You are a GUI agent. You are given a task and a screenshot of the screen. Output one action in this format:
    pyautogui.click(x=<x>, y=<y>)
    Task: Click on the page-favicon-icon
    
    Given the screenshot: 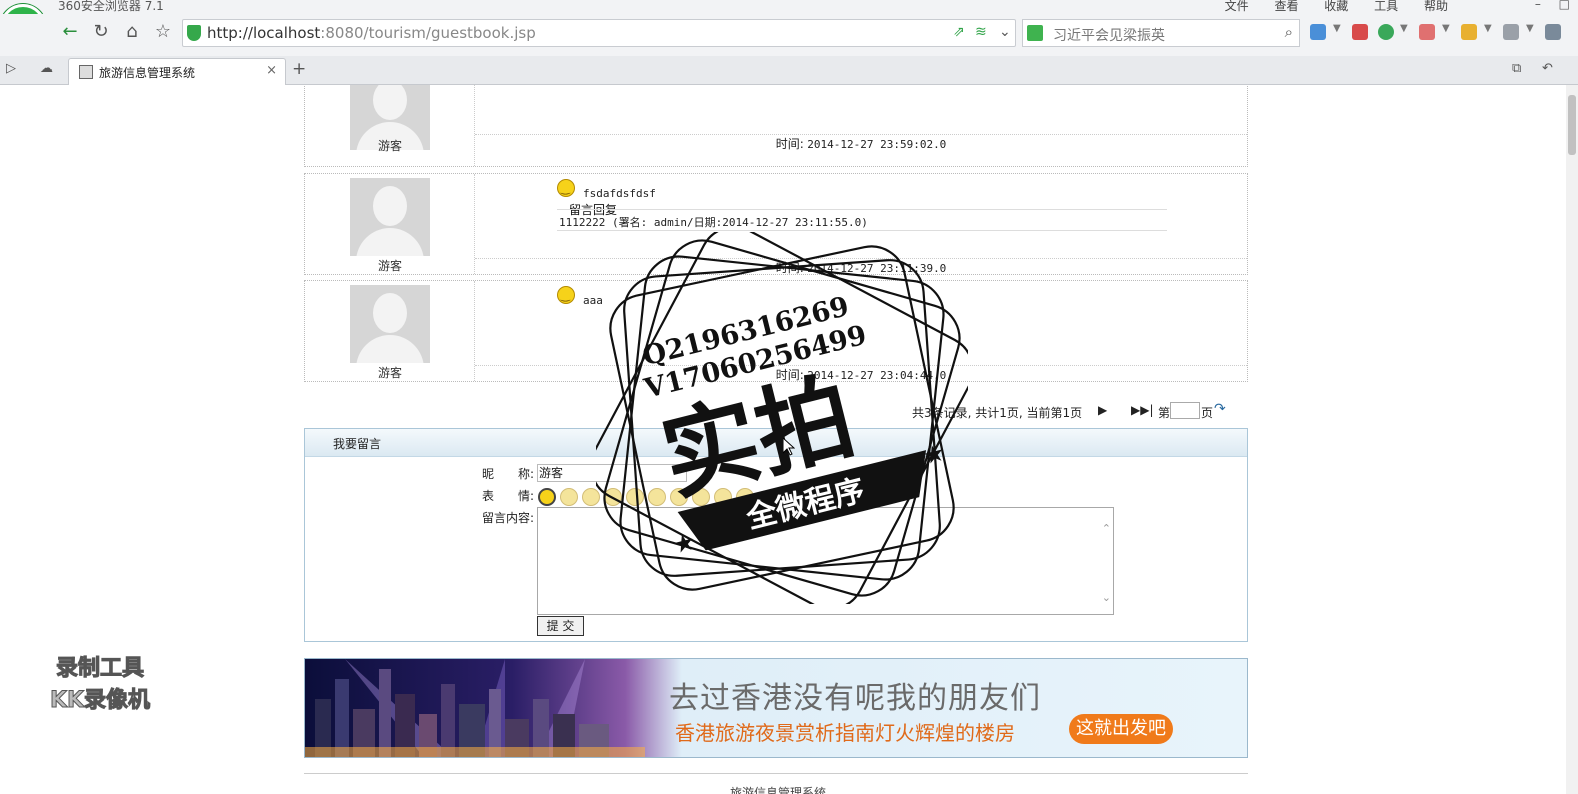 What is the action you would take?
    pyautogui.click(x=86, y=72)
    